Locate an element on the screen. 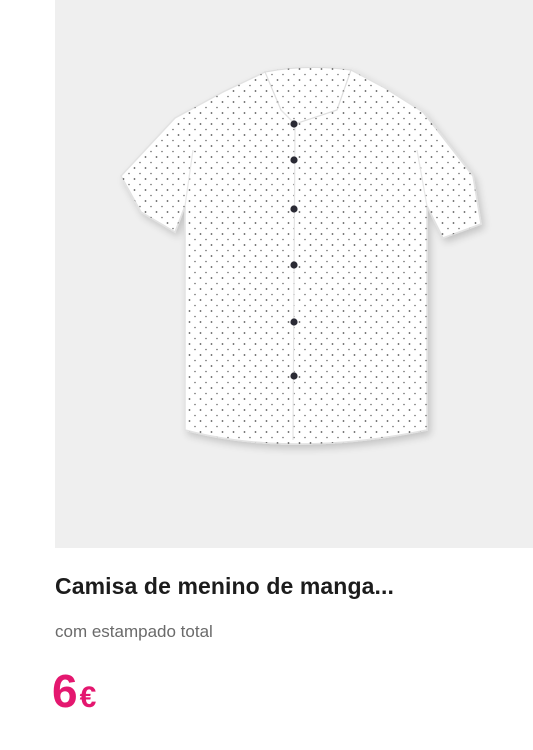  product-price: 6€ is located at coordinates (74, 691).